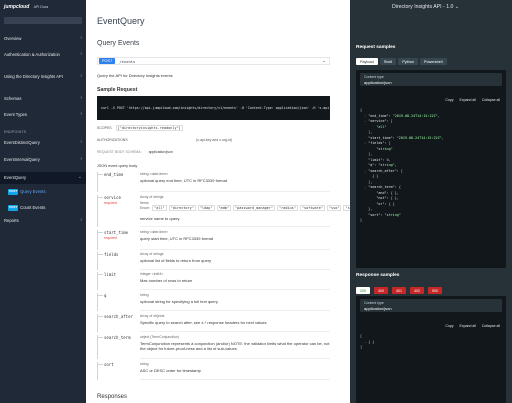  I want to click on response-tab-402: 402, so click(417, 290).